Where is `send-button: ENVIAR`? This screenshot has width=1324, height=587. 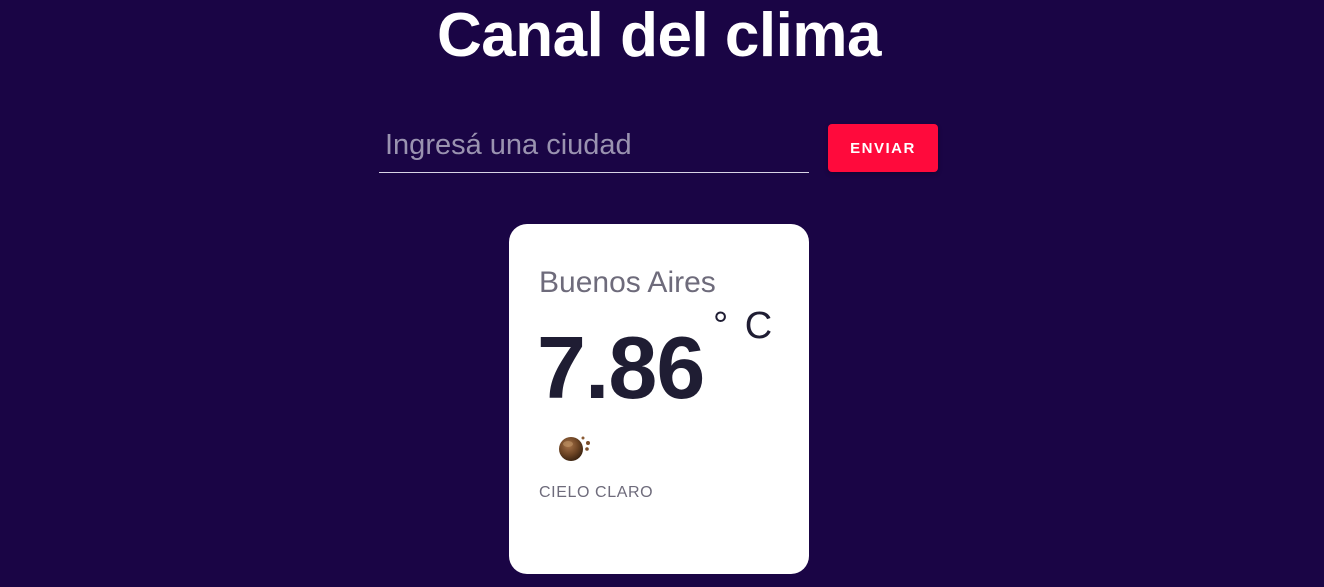
send-button: ENVIAR is located at coordinates (883, 148).